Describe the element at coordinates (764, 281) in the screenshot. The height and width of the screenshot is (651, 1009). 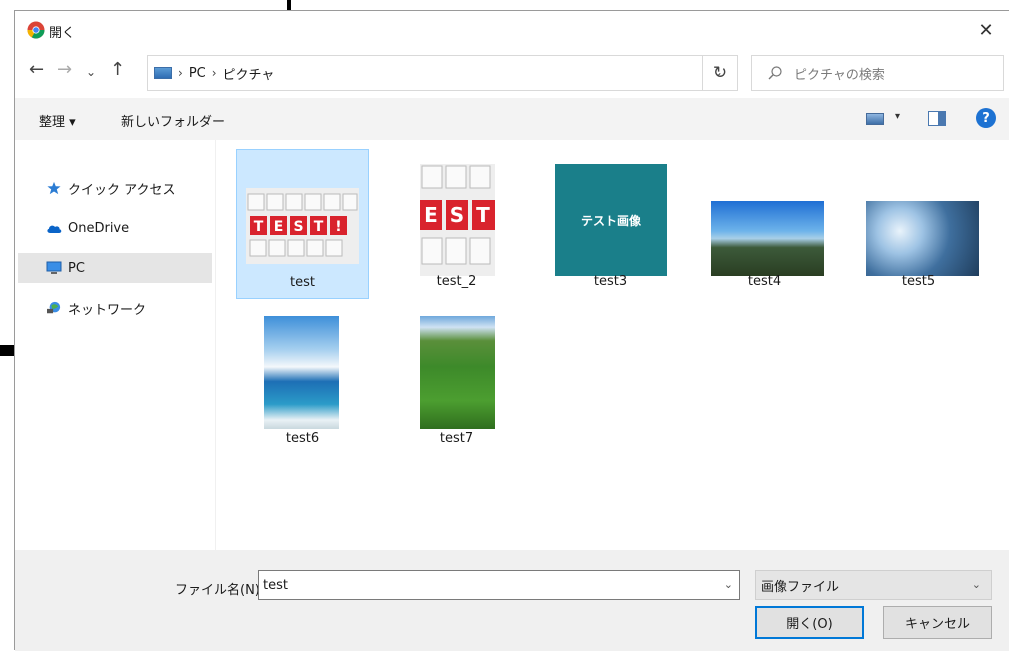
I see `file-name: test4` at that location.